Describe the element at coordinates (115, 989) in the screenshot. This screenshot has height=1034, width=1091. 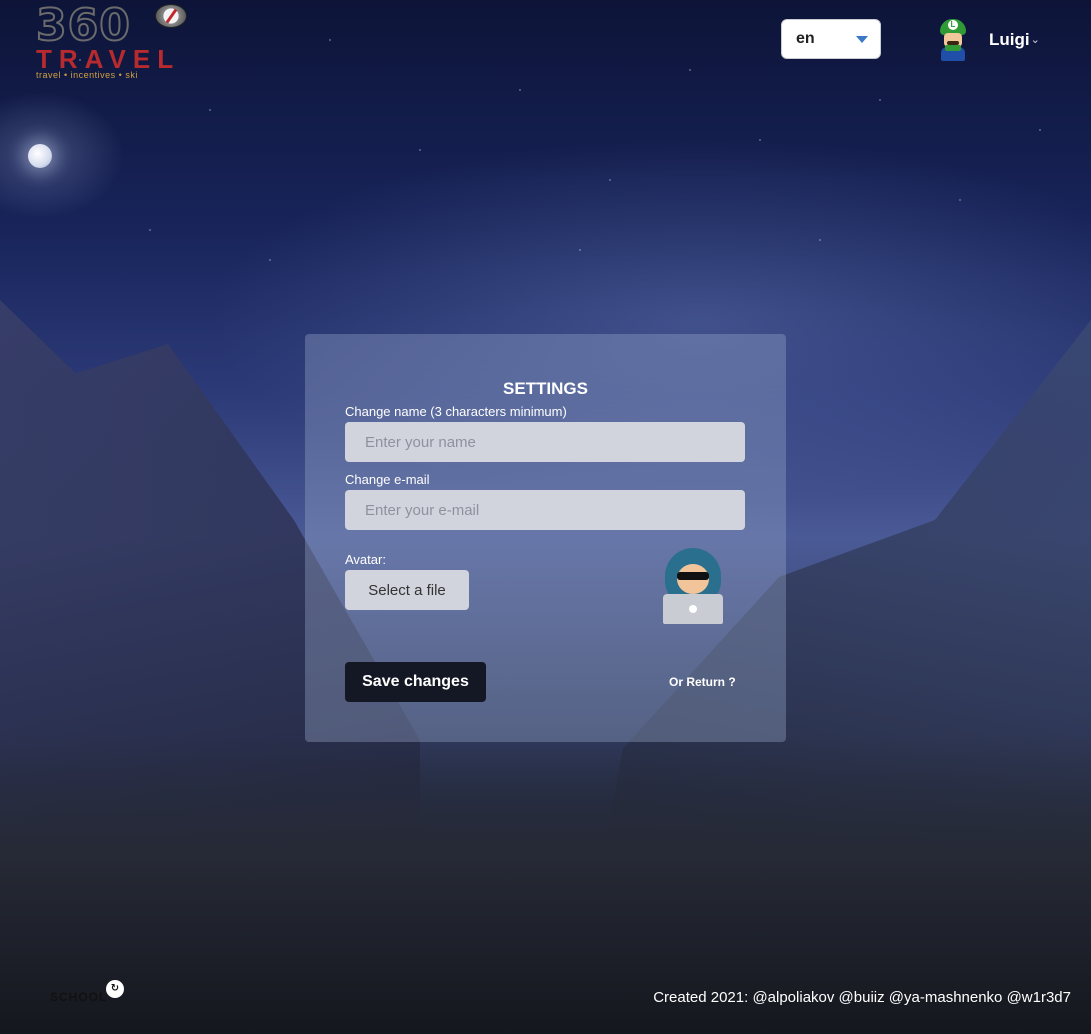
I see `rocket-icon: ↻` at that location.